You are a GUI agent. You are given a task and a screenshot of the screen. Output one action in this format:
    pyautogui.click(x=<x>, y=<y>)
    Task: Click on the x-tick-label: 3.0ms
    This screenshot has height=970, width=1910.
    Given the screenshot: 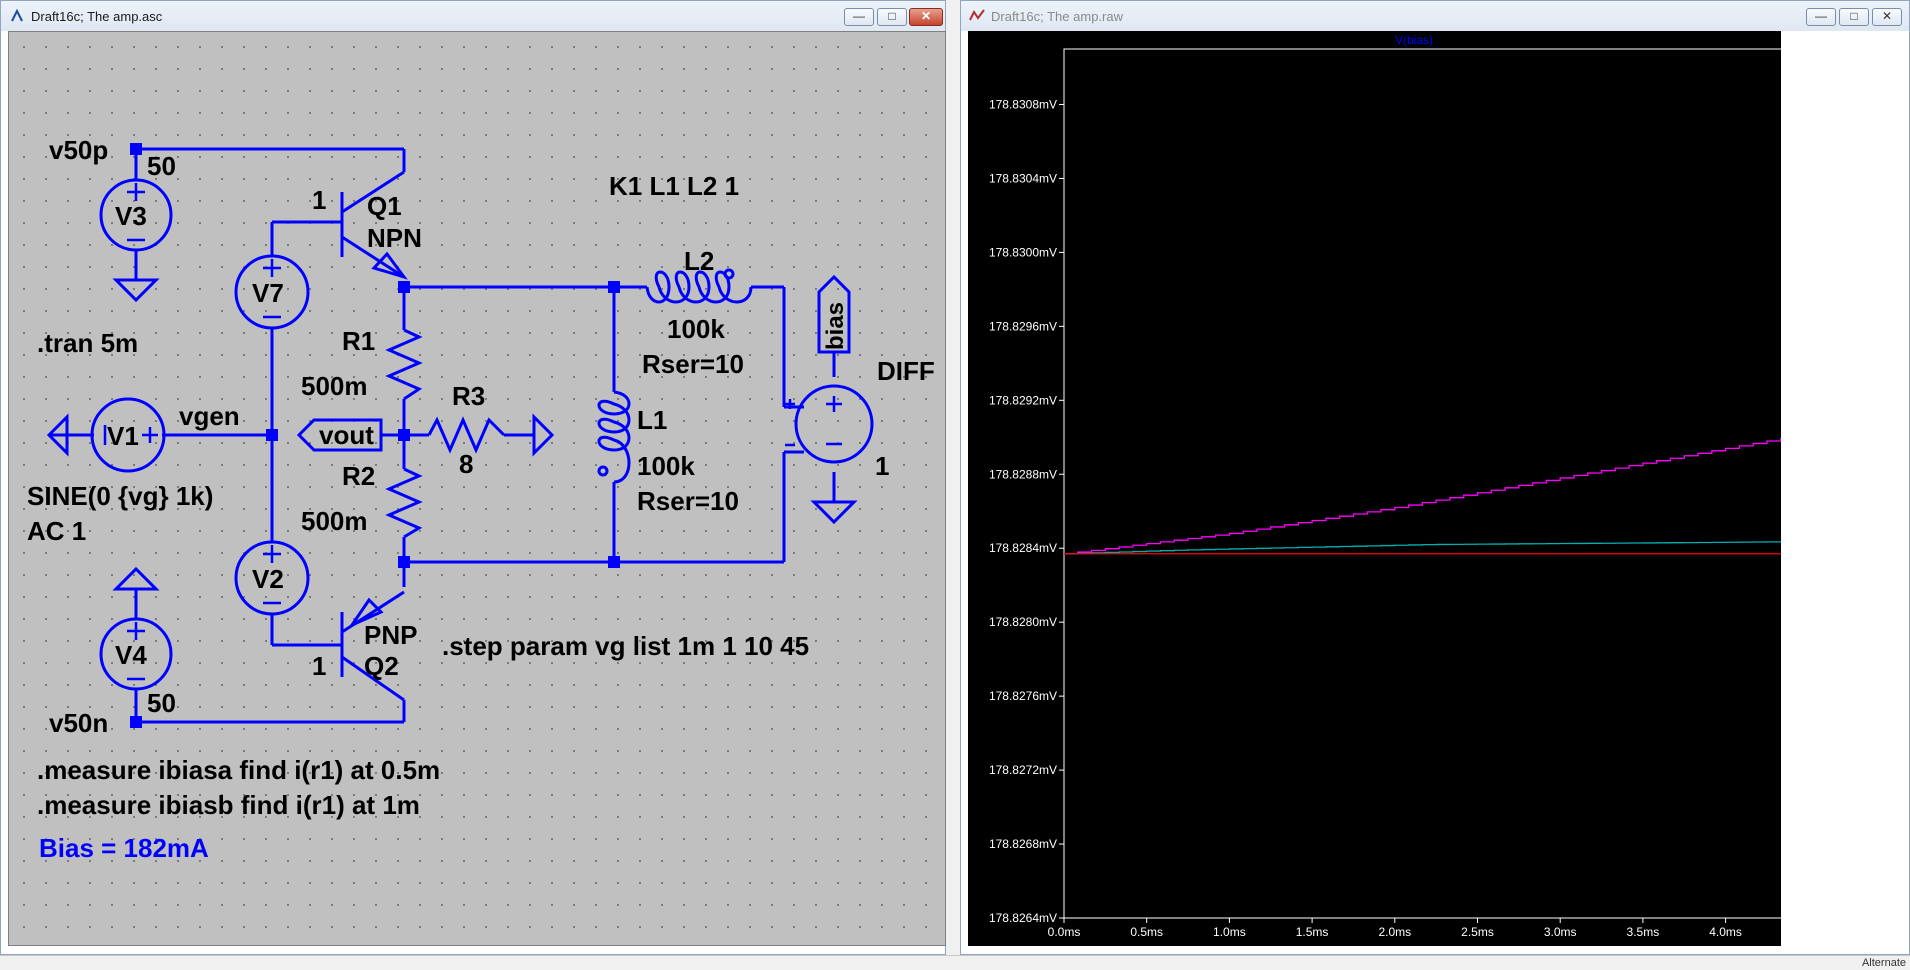 What is the action you would take?
    pyautogui.click(x=1560, y=932)
    